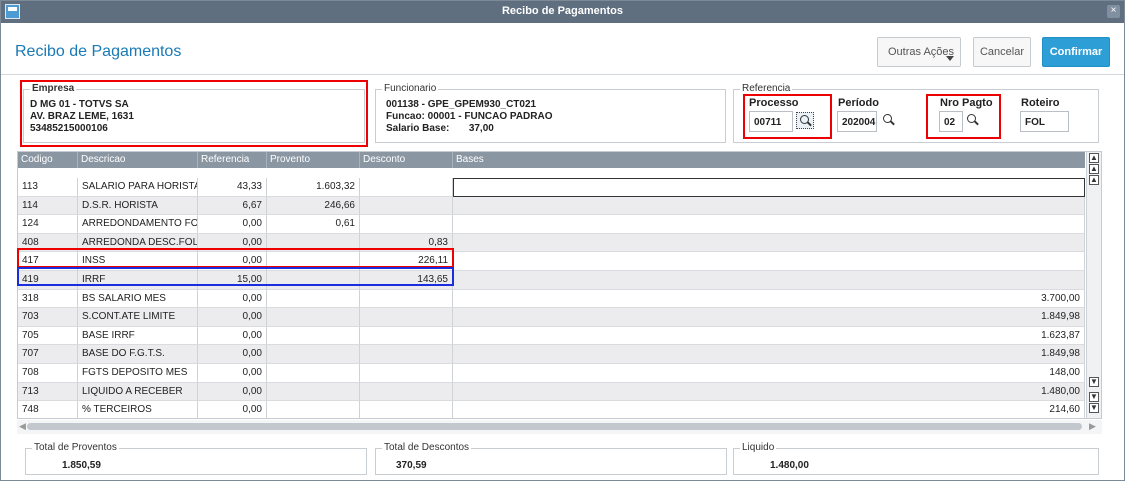 This screenshot has width=1125, height=481. What do you see at coordinates (769, 317) in the screenshot?
I see `cell-bases: 1.849,98` at bounding box center [769, 317].